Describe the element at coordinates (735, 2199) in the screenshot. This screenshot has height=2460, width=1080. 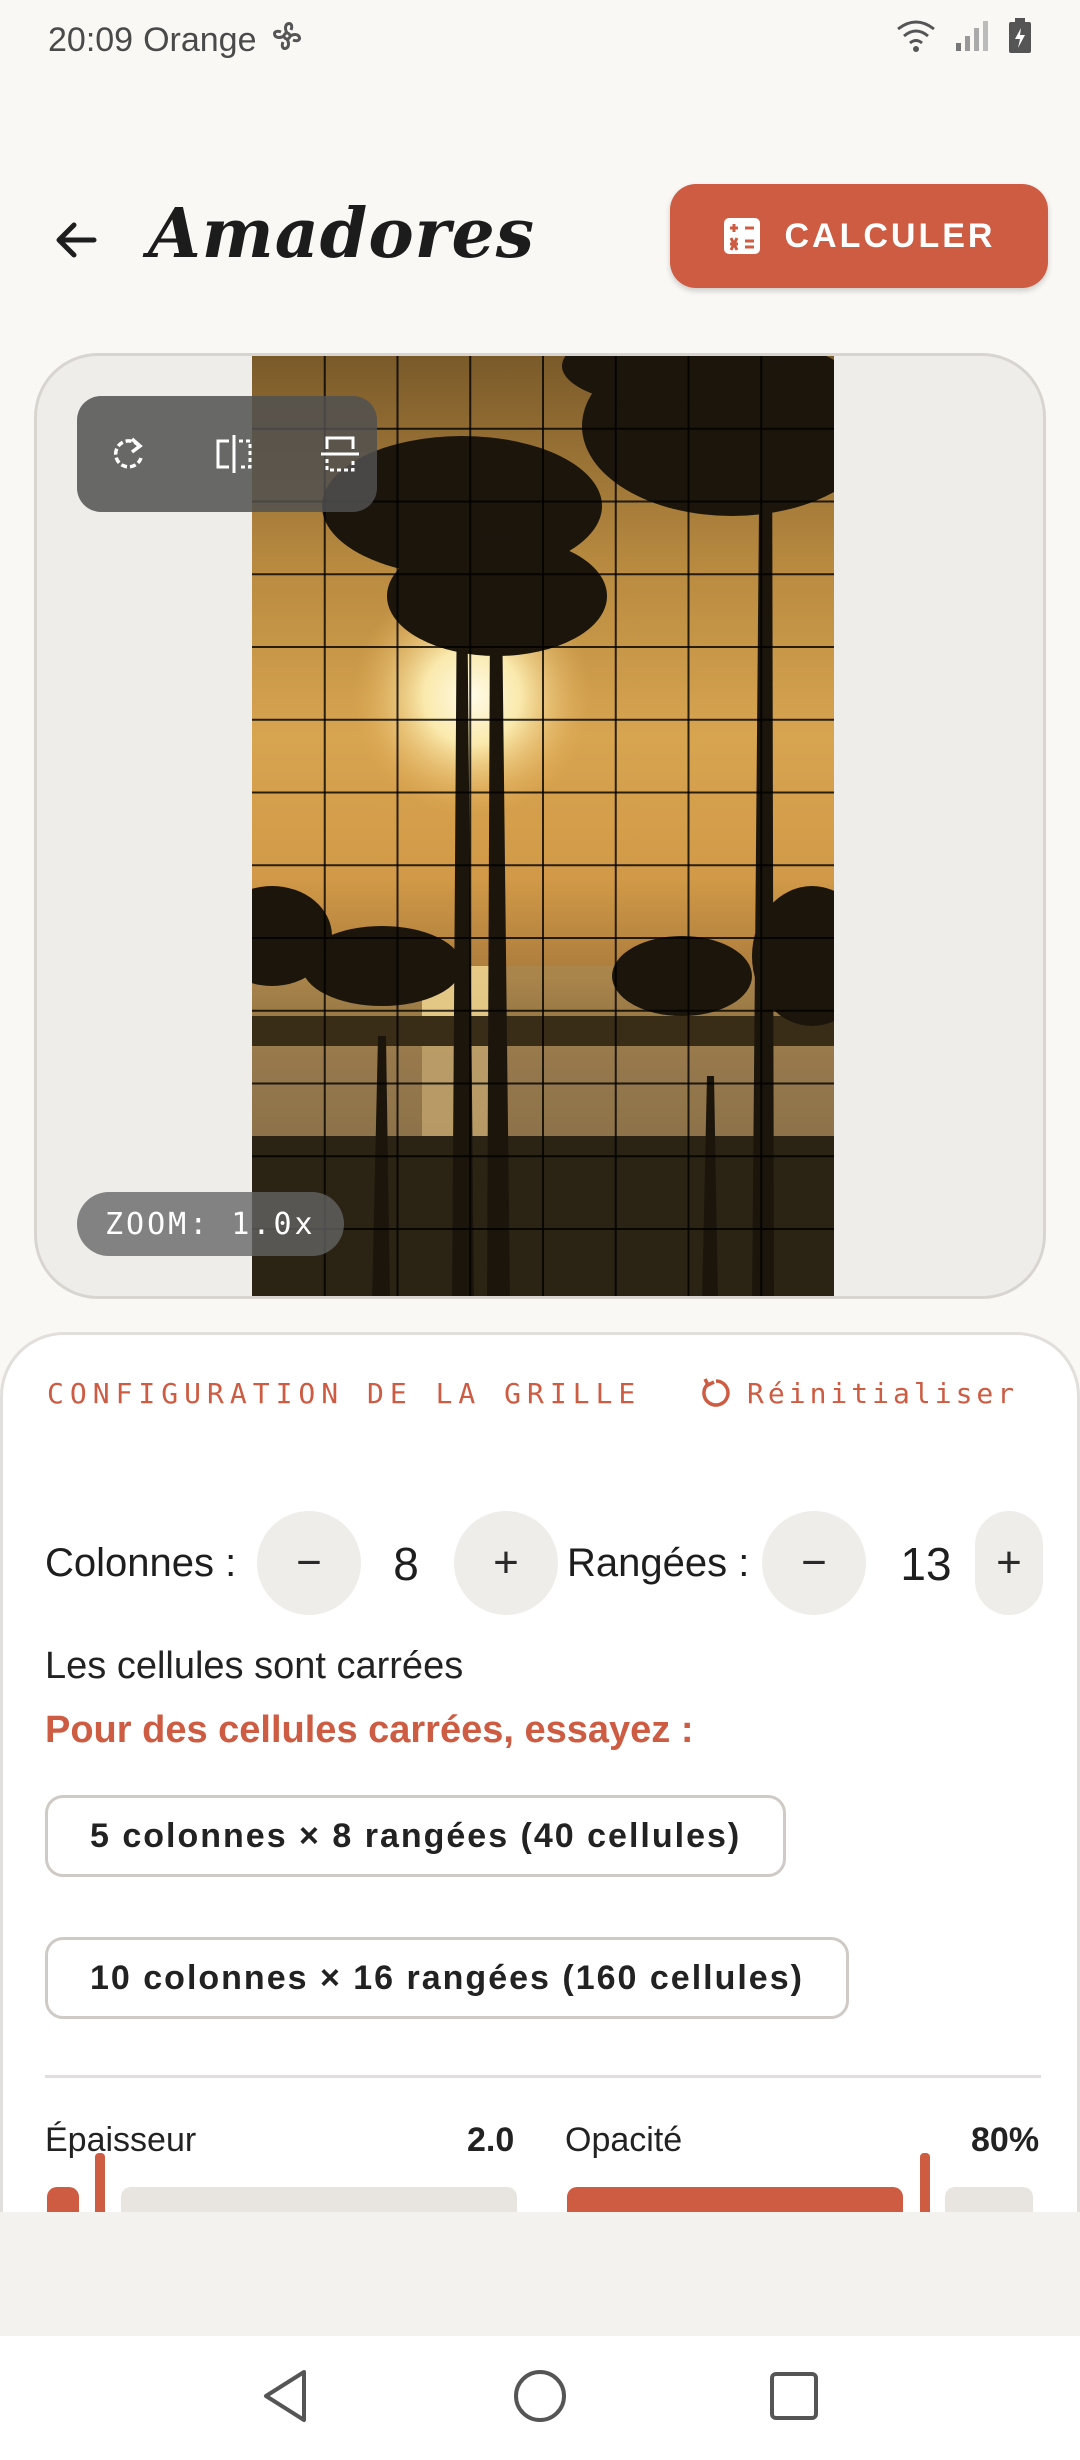
I see `opacity-active-track` at that location.